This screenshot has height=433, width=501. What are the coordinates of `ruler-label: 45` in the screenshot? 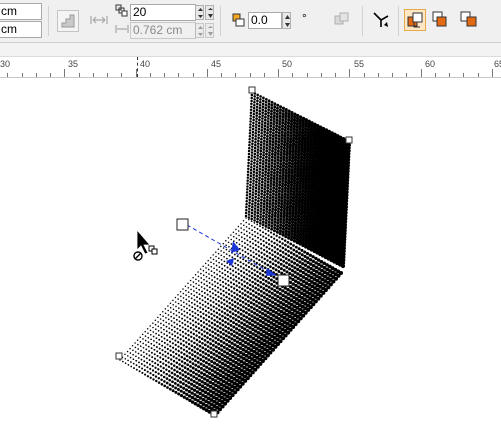 It's located at (216, 64).